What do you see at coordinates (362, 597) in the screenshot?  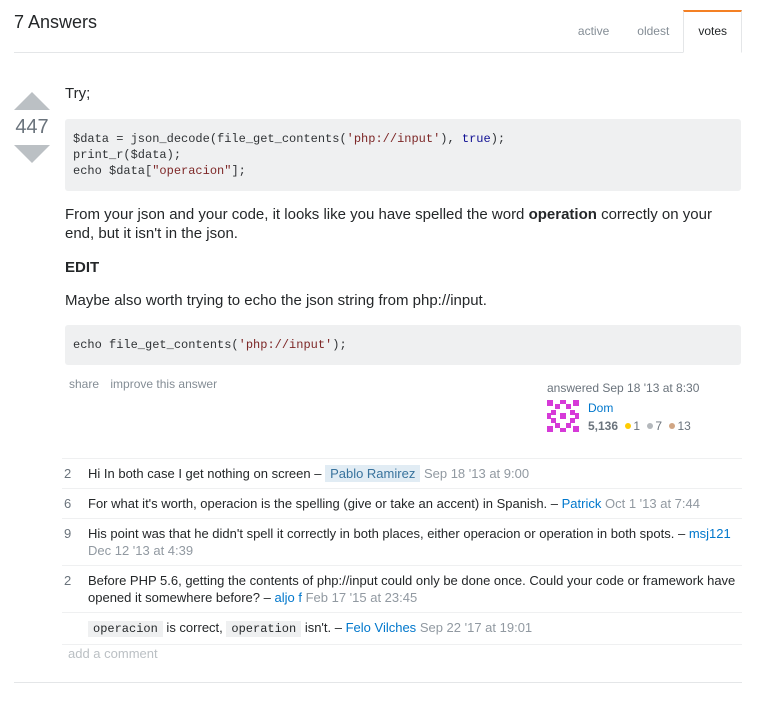 I see `comment-date: Feb 17 '15 at 23:45` at bounding box center [362, 597].